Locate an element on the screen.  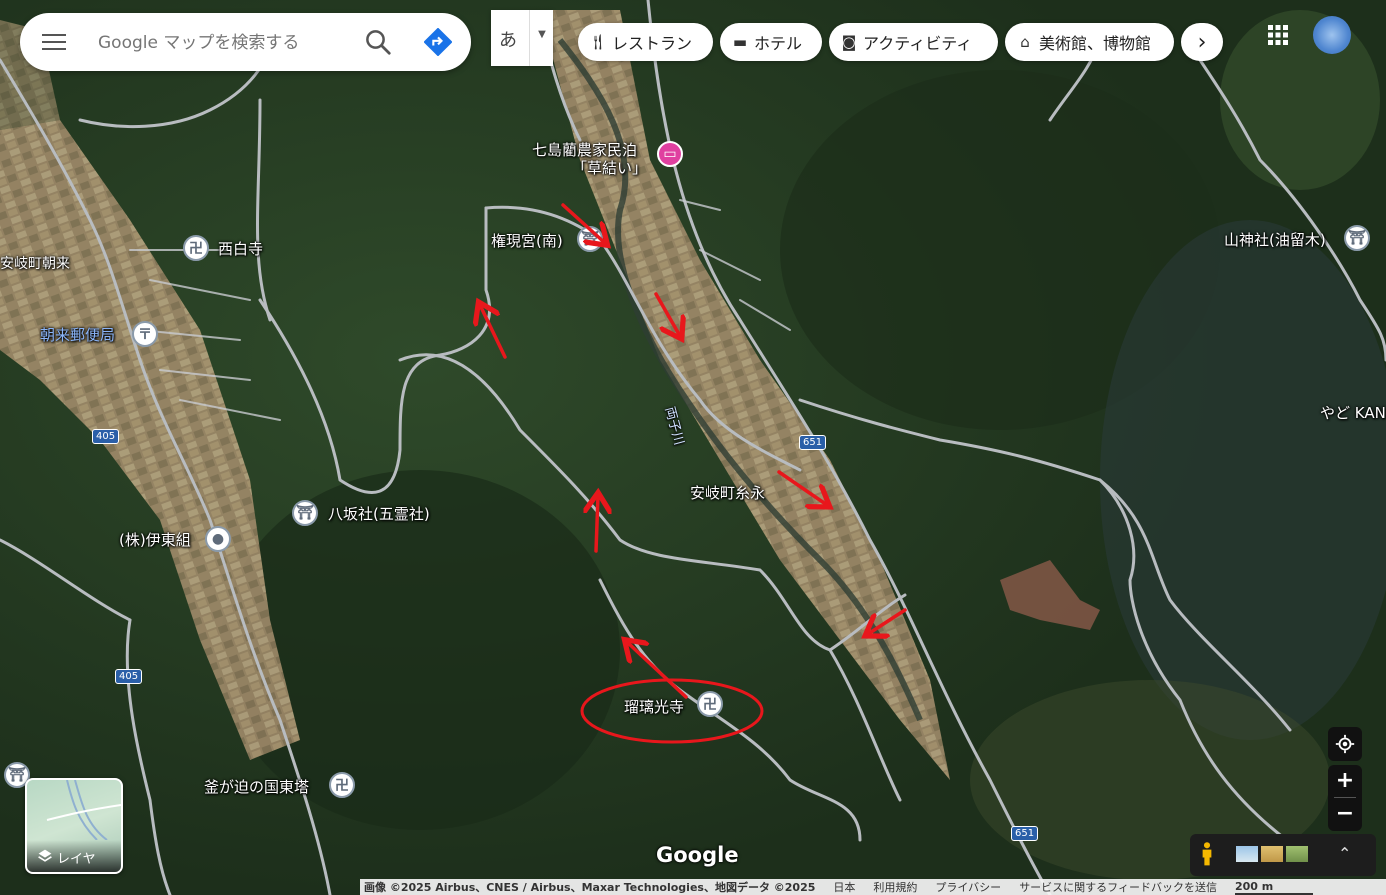
place-label-kamagasako: 釜が迫の国東塔 is located at coordinates (256, 787).